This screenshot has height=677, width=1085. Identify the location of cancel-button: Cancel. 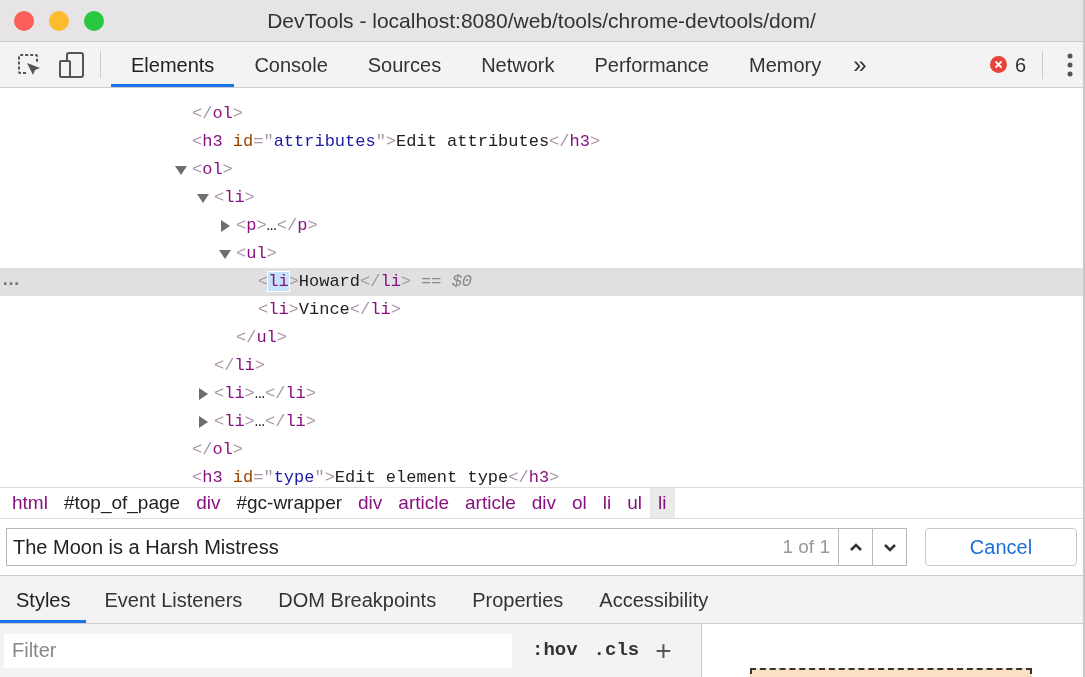
(1001, 547).